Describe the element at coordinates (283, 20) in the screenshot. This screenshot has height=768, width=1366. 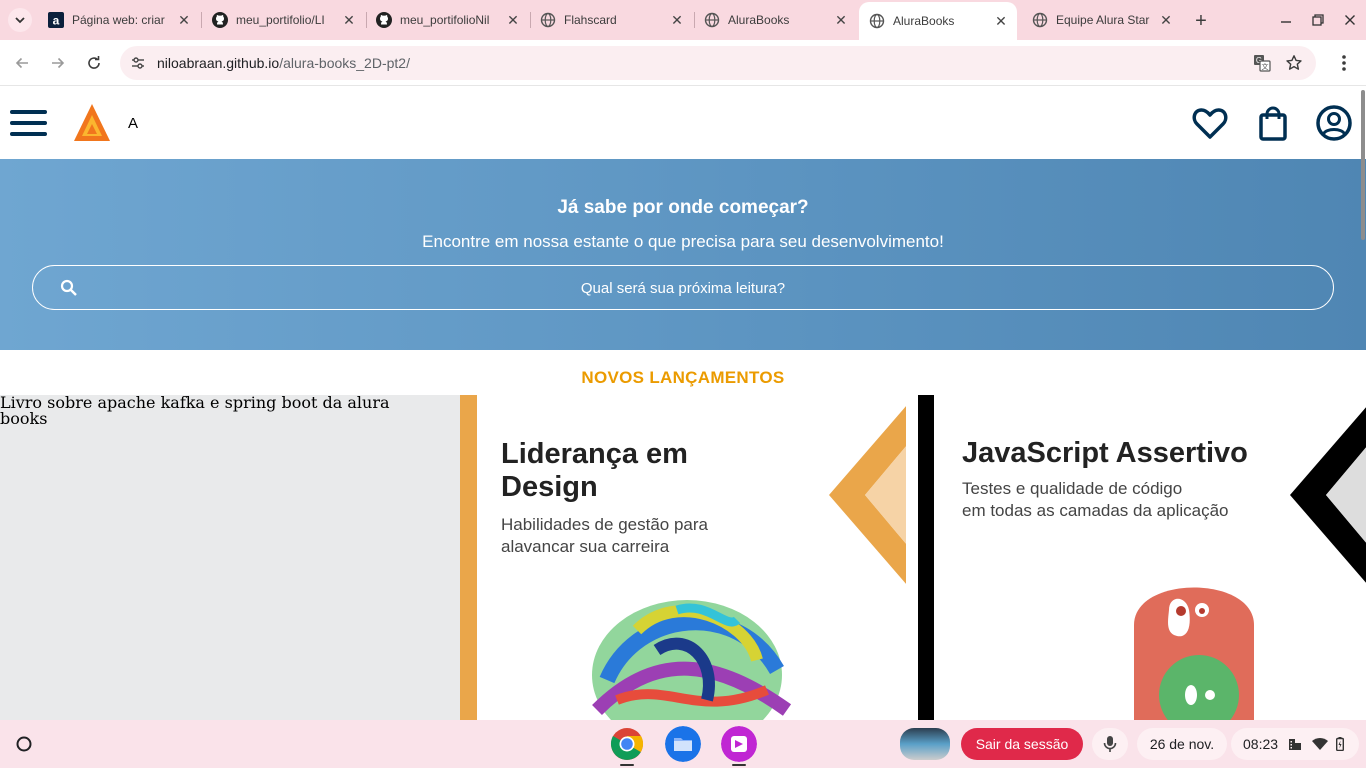
I see `browser-tab: meu_portifolio/LI ✕` at that location.